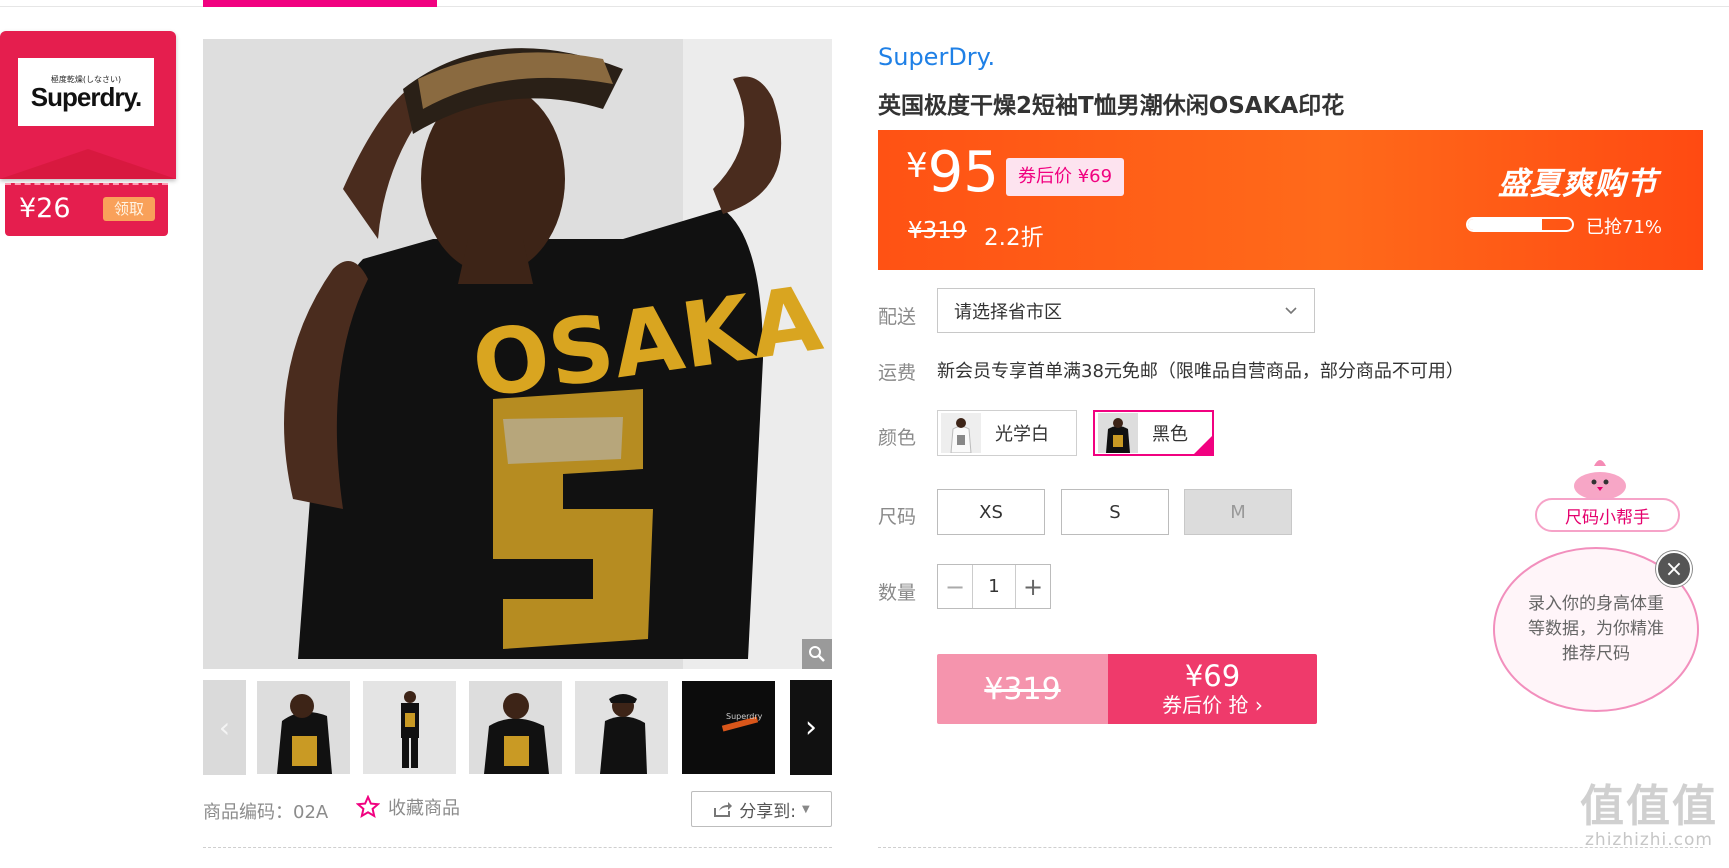  Describe the element at coordinates (1600, 479) in the screenshot. I see `mascot-icon` at that location.